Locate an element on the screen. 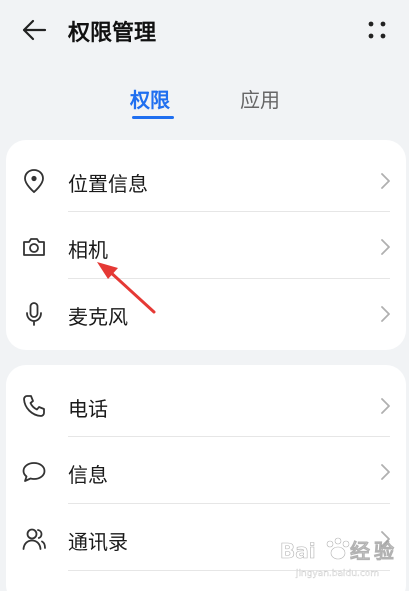 This screenshot has width=409, height=591. permission-item-location: 位置信息 is located at coordinates (206, 180).